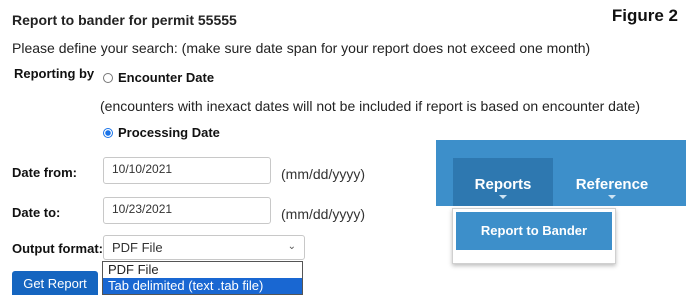 The width and height of the screenshot is (694, 297). I want to click on option-pdf-file: PDF File, so click(202, 270).